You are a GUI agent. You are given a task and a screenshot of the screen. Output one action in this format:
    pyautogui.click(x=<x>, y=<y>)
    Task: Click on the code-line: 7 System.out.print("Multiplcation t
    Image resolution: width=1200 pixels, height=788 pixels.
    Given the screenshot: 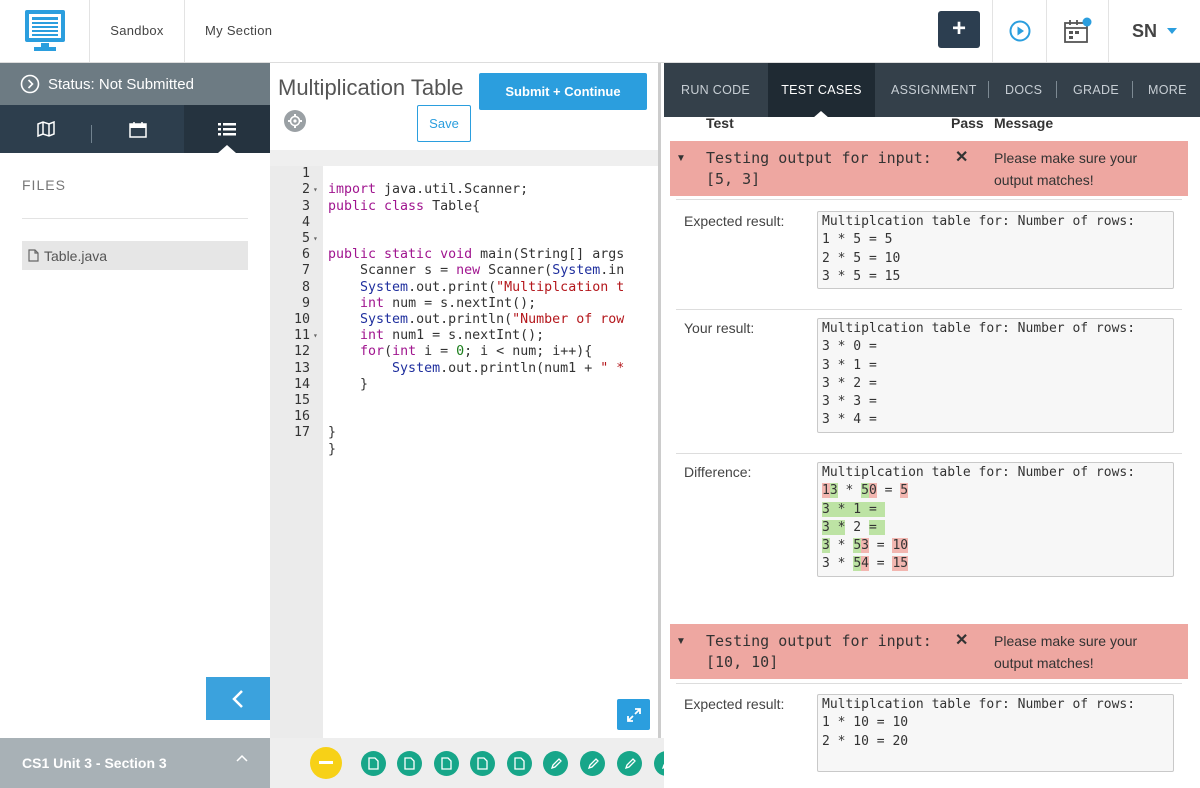 What is the action you would take?
    pyautogui.click(x=447, y=270)
    